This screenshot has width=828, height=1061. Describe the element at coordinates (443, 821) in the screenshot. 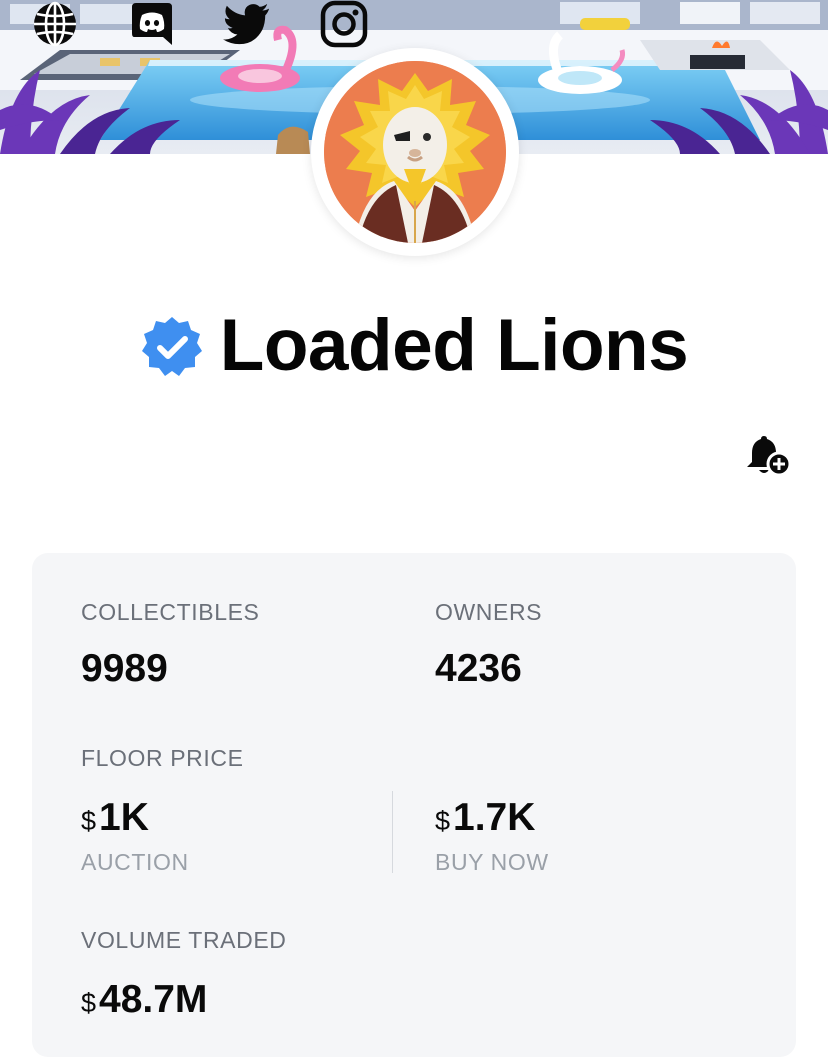

I see `buy-now-currency: $` at that location.